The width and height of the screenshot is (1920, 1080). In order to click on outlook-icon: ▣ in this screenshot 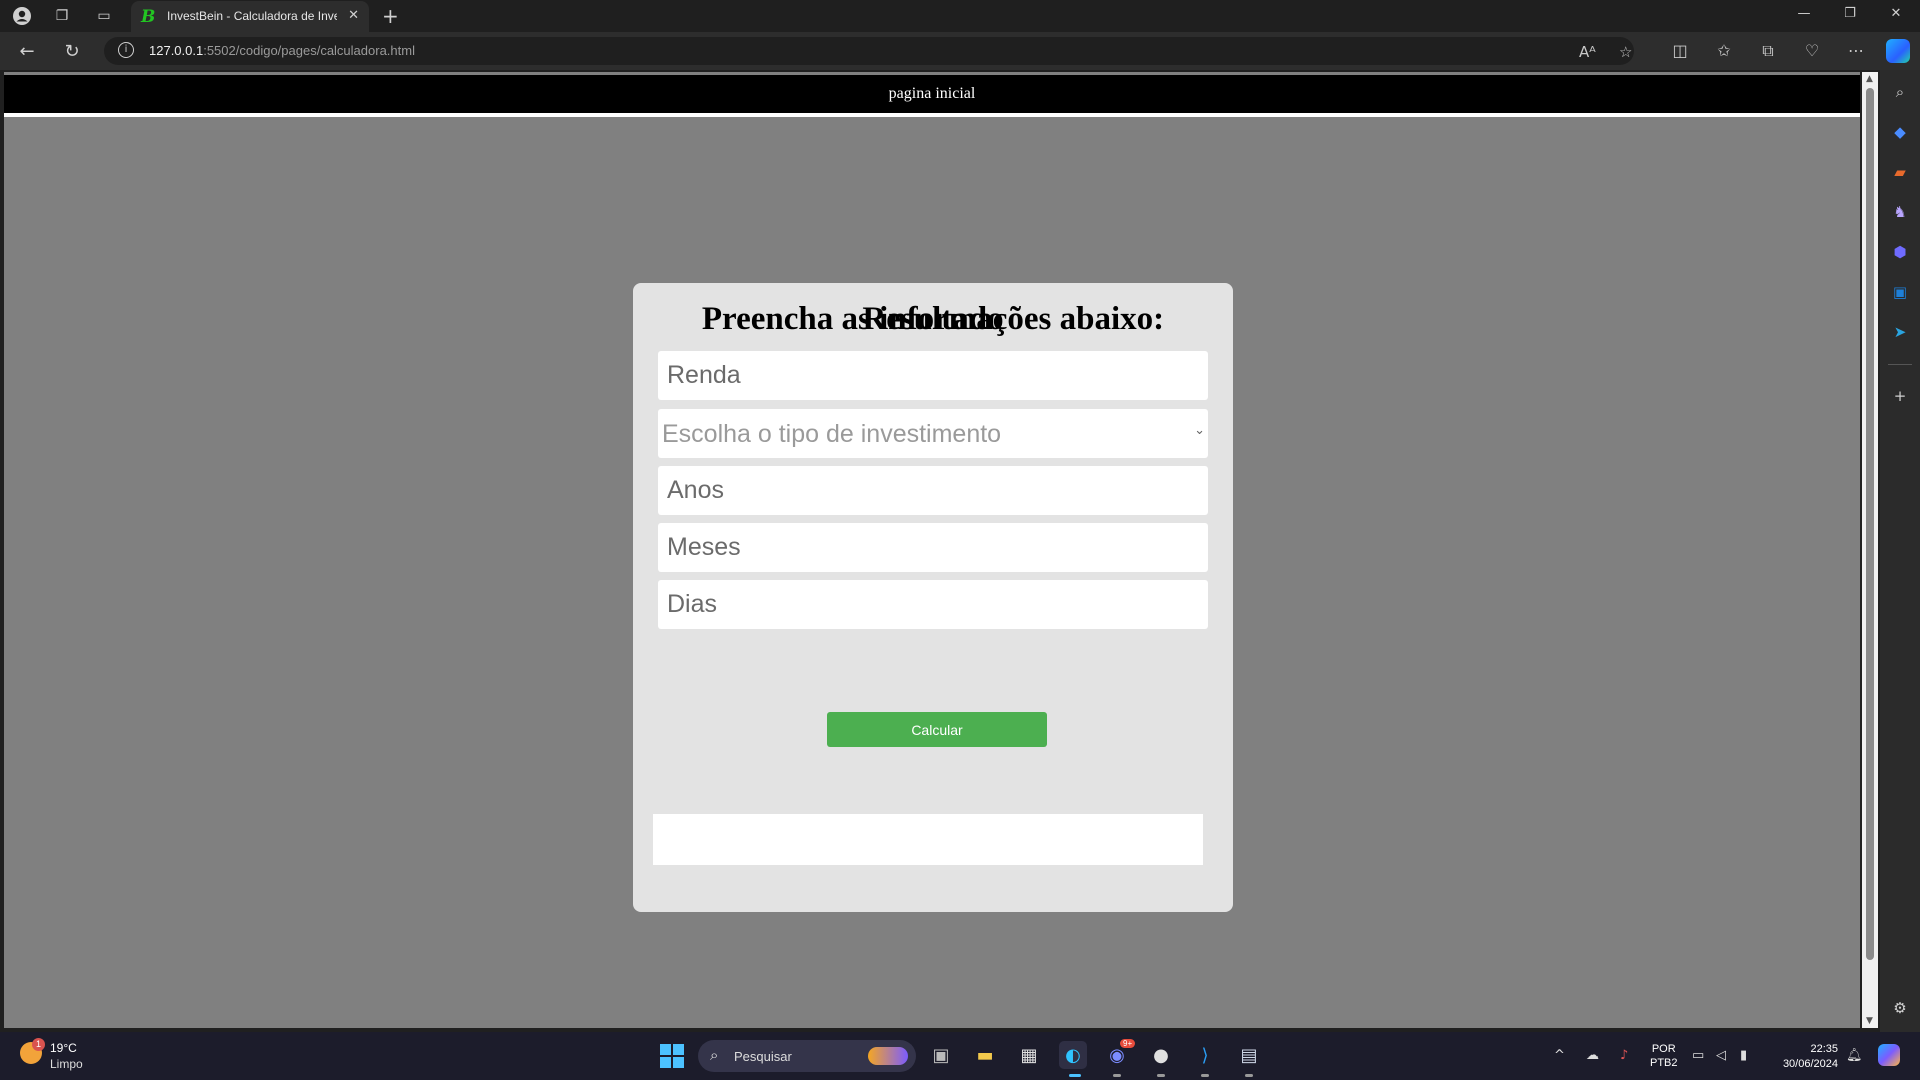, I will do `click(1900, 292)`.